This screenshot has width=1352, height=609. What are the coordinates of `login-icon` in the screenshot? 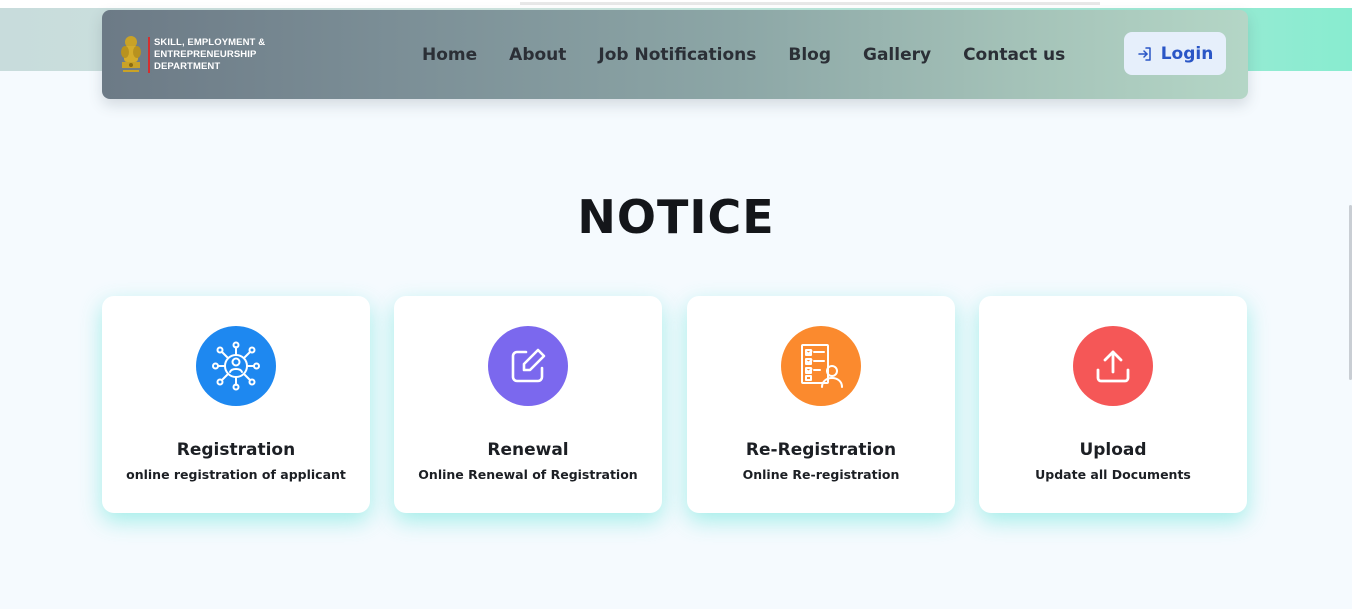 It's located at (1144, 53).